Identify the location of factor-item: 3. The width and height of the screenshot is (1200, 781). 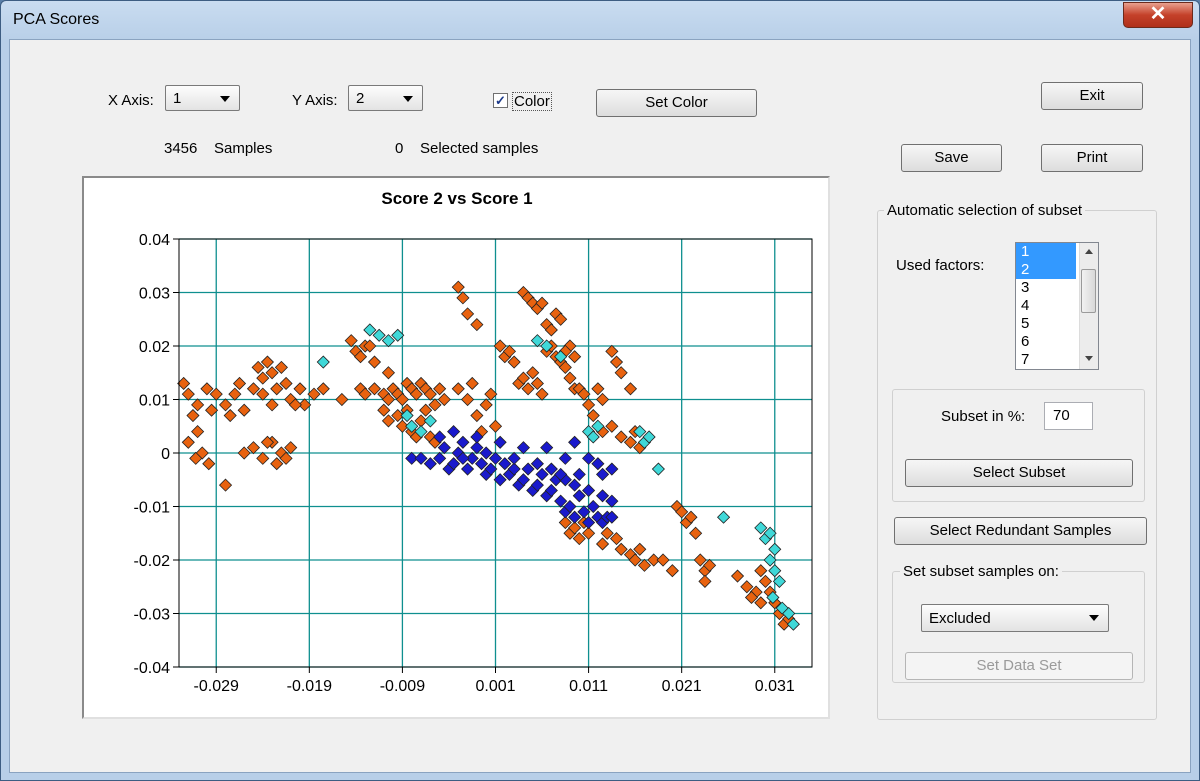
(1046, 288).